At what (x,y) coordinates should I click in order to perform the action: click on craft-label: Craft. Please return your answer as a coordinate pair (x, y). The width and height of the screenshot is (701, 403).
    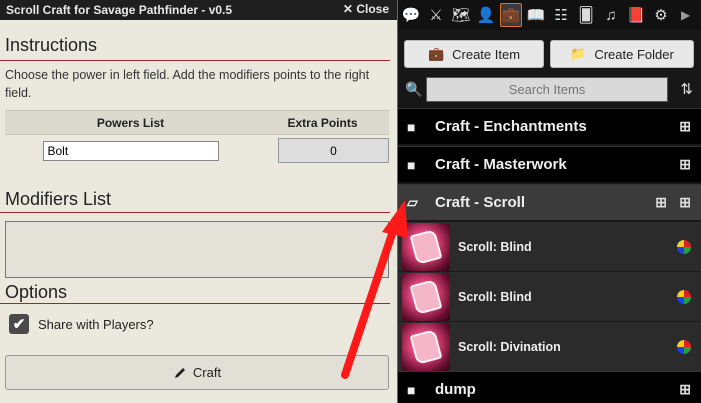
    Looking at the image, I should click on (207, 372).